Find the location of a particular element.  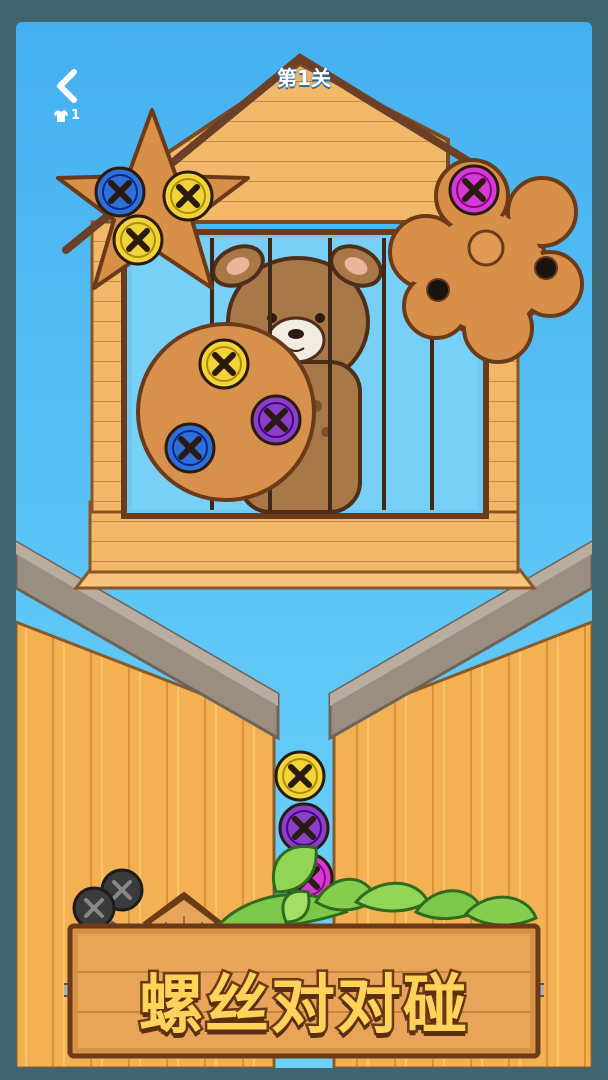

shirt-icon is located at coordinates (61, 115).